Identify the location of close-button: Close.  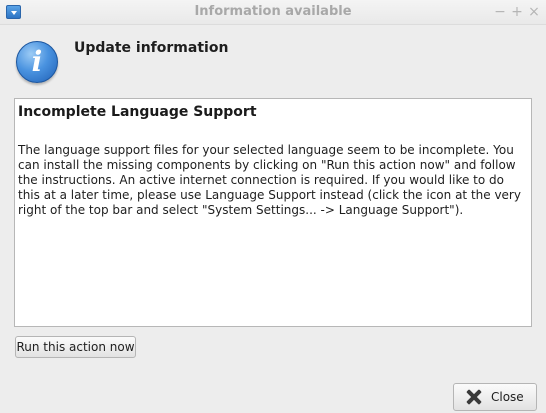
(495, 397).